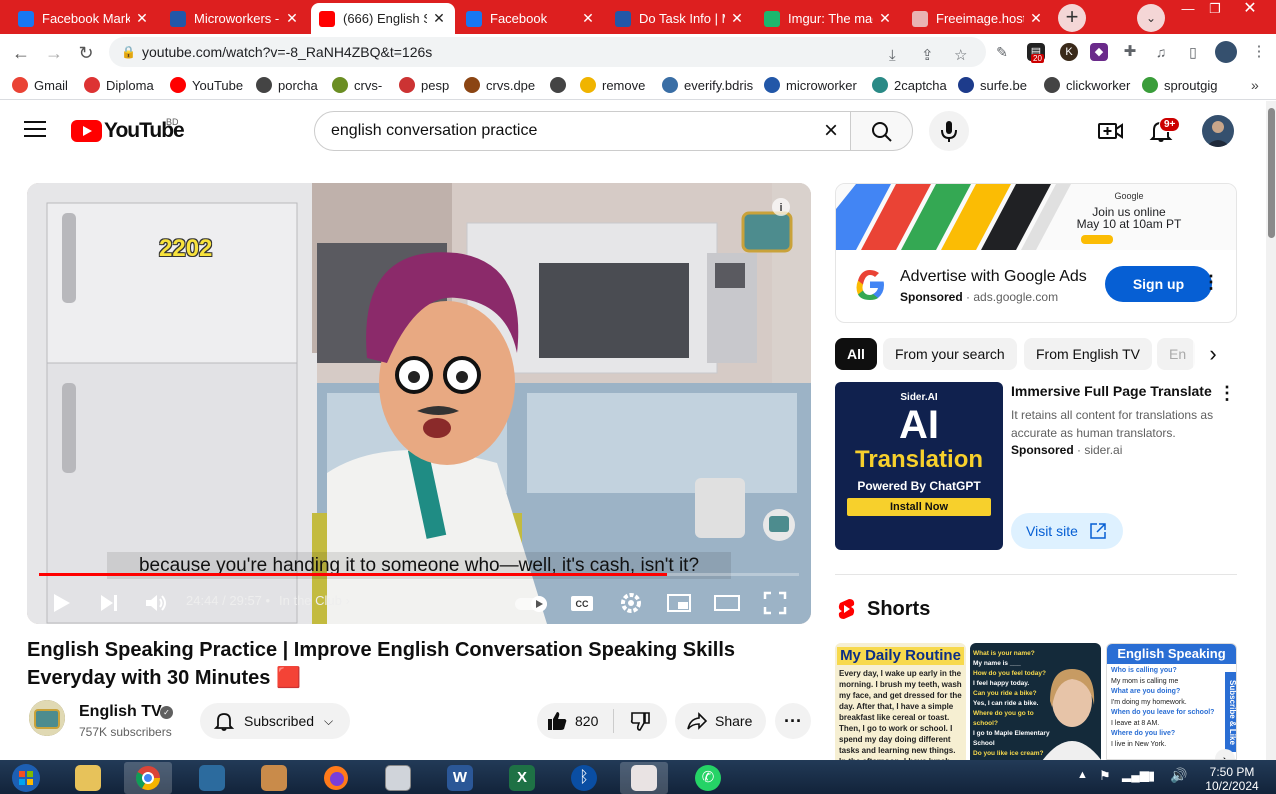 This screenshot has height=794, width=1276. Describe the element at coordinates (532, 603) in the screenshot. I see `autoplay-toggle-icon` at that location.